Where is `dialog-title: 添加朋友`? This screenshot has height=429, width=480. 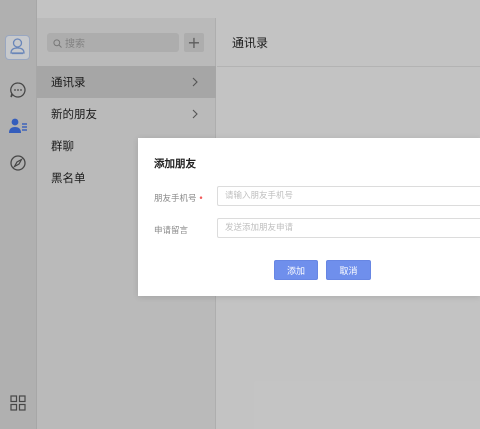 dialog-title: 添加朋友 is located at coordinates (175, 164).